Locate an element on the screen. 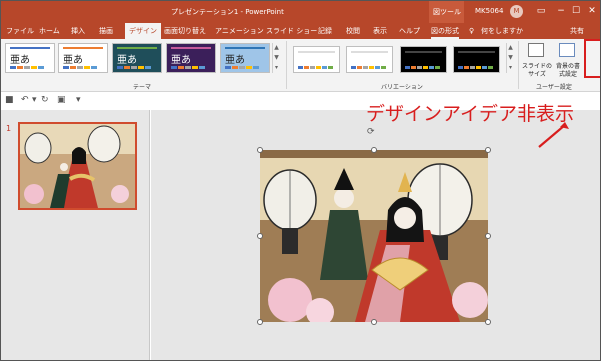 The image size is (601, 361). slide-size-icon is located at coordinates (536, 50).